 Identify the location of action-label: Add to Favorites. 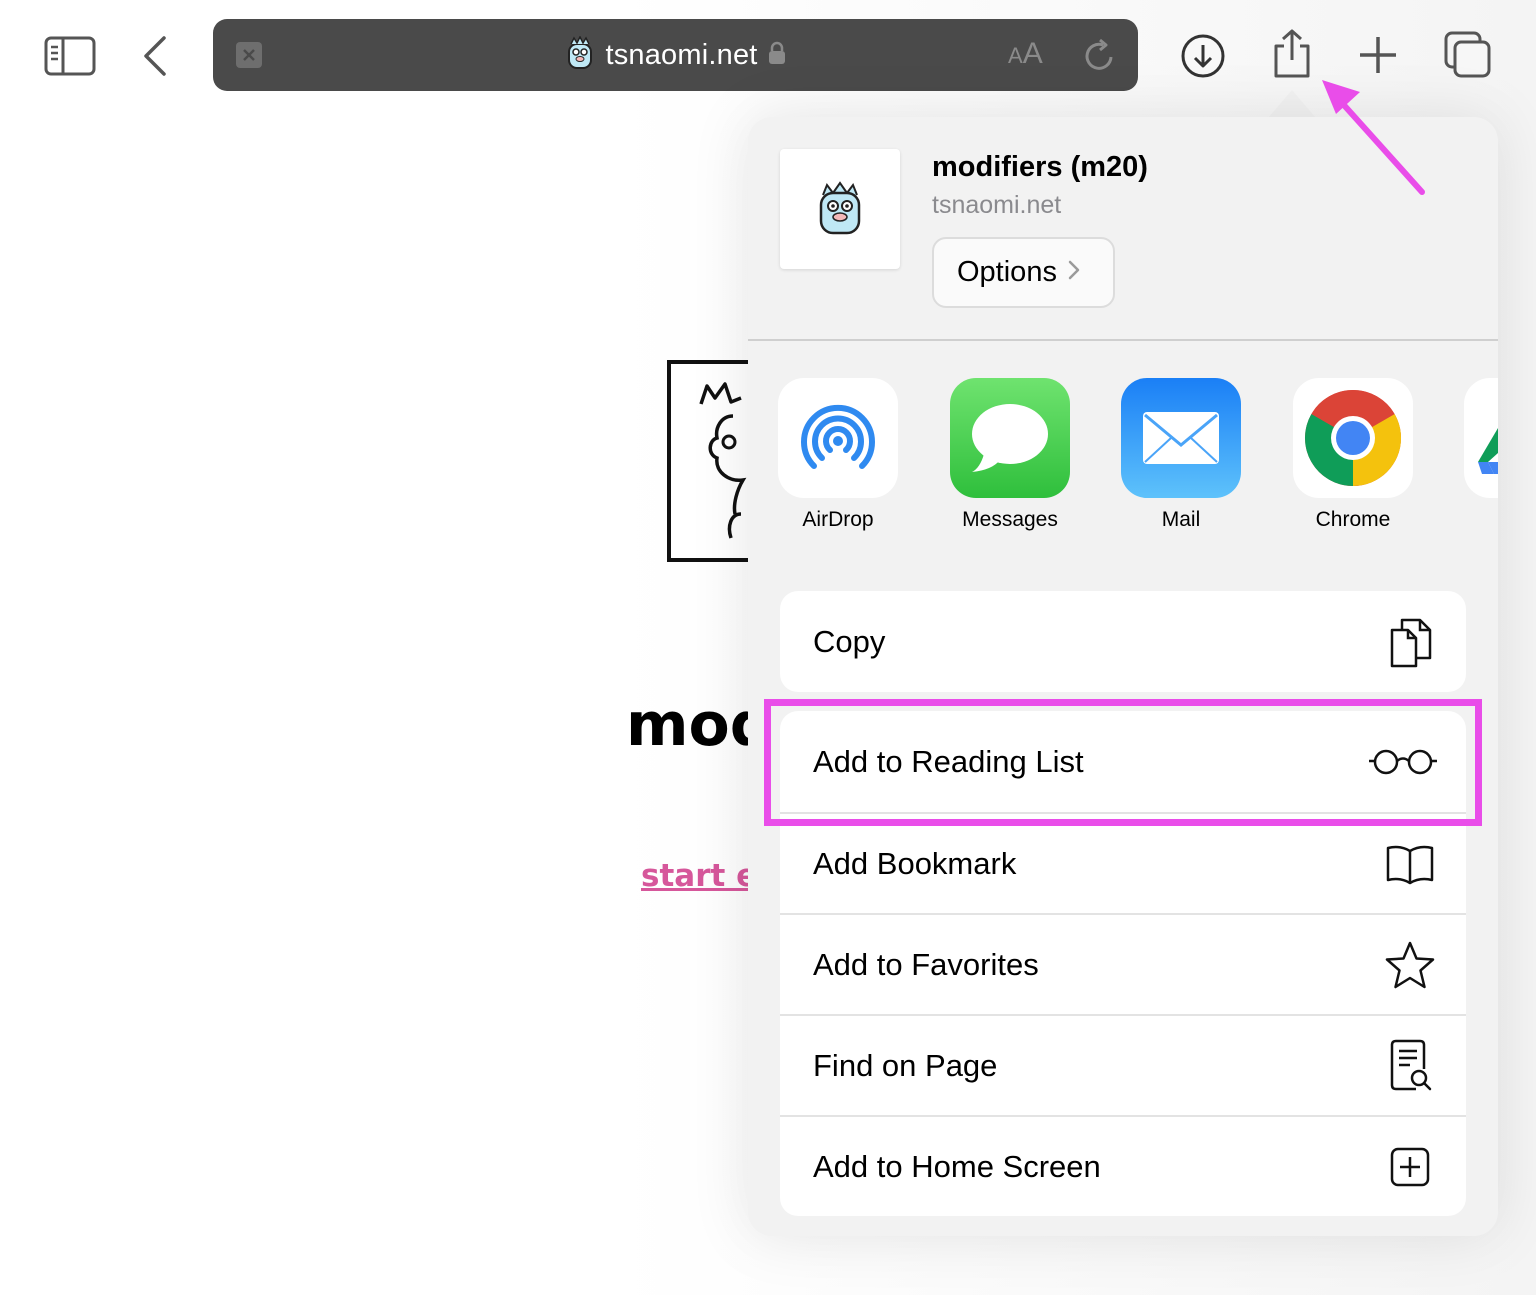
(926, 964).